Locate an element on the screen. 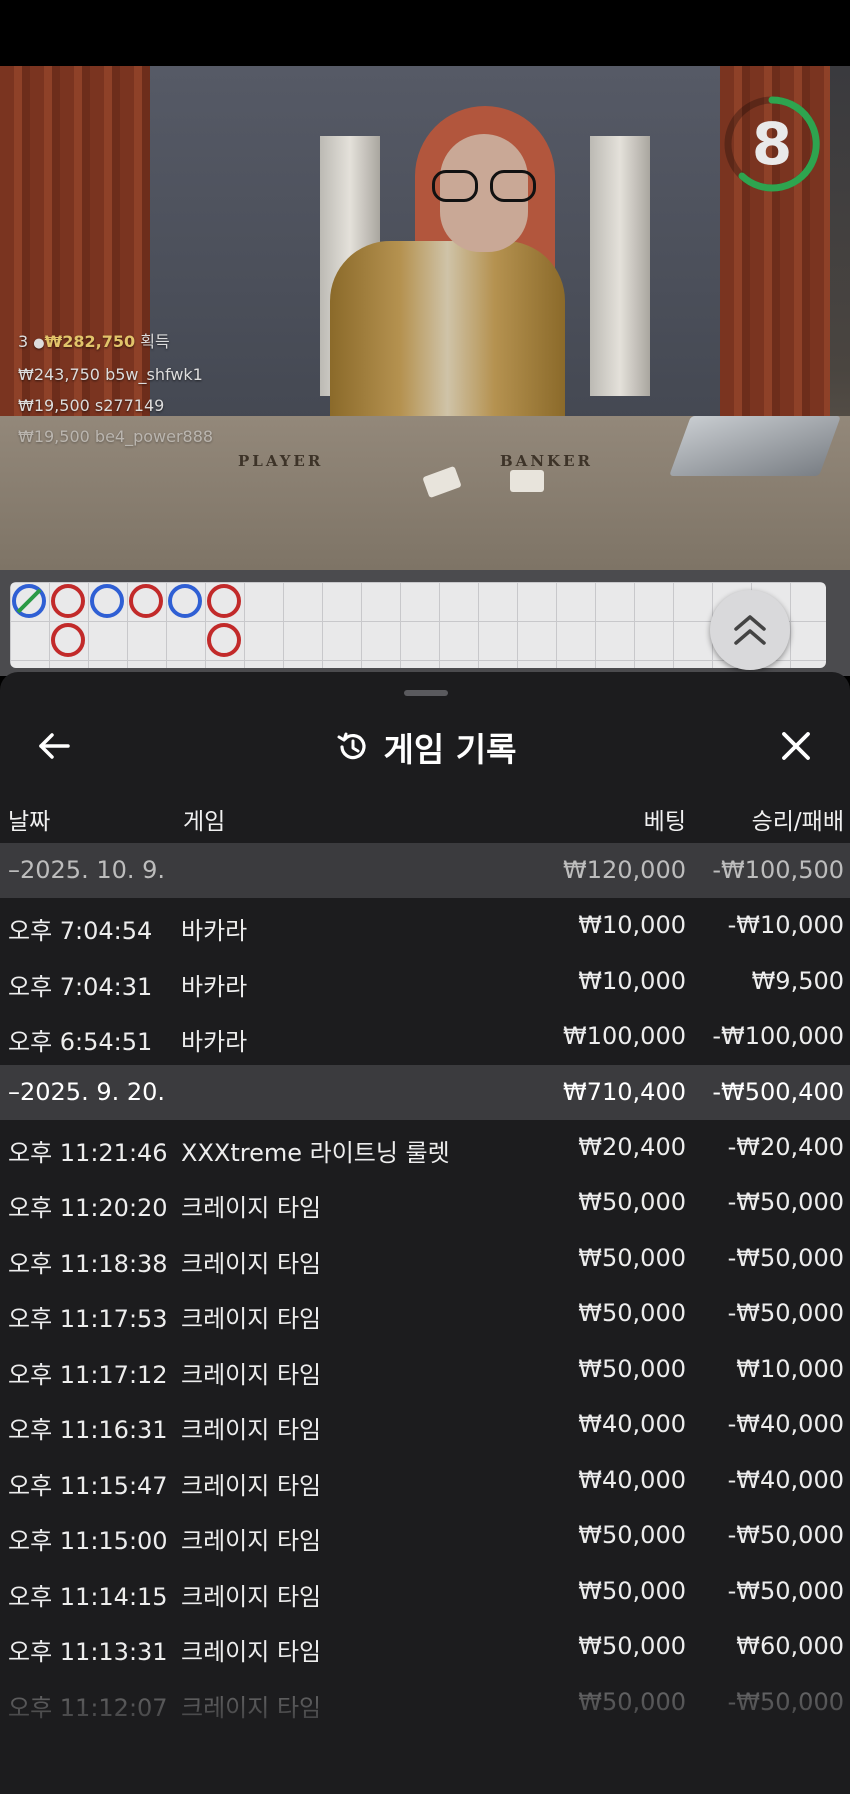  column-game: 게임 is located at coordinates (204, 822).